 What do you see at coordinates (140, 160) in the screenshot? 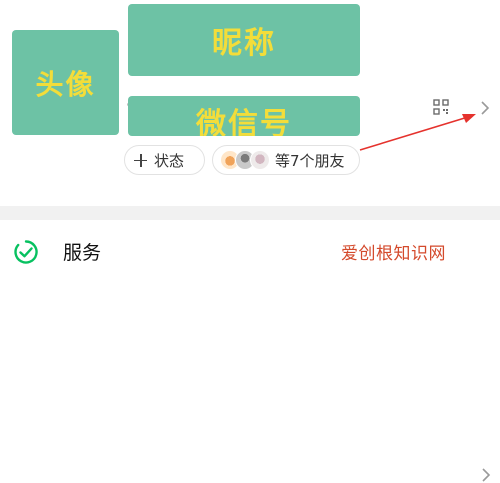
I see `plus-icon` at bounding box center [140, 160].